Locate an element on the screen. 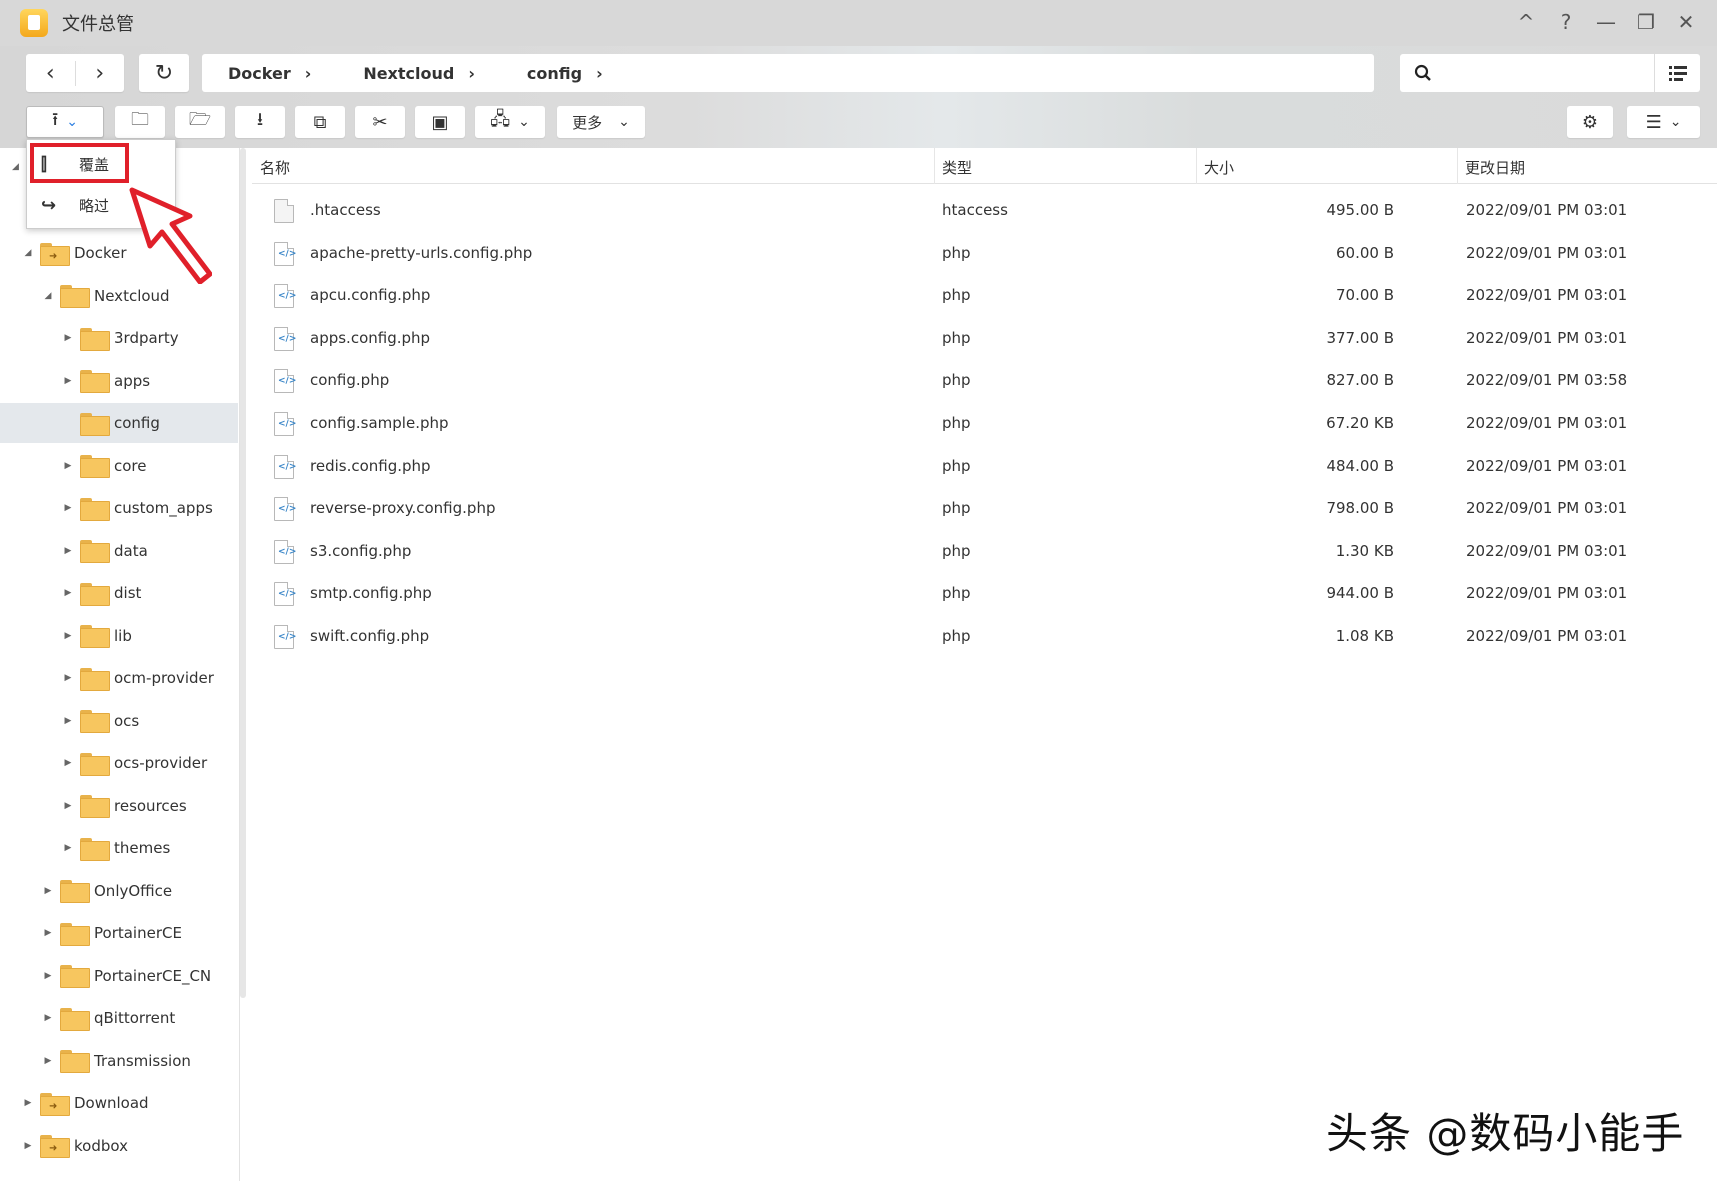  tree-item-download: ▶ ➜ Download is located at coordinates (119, 1103).